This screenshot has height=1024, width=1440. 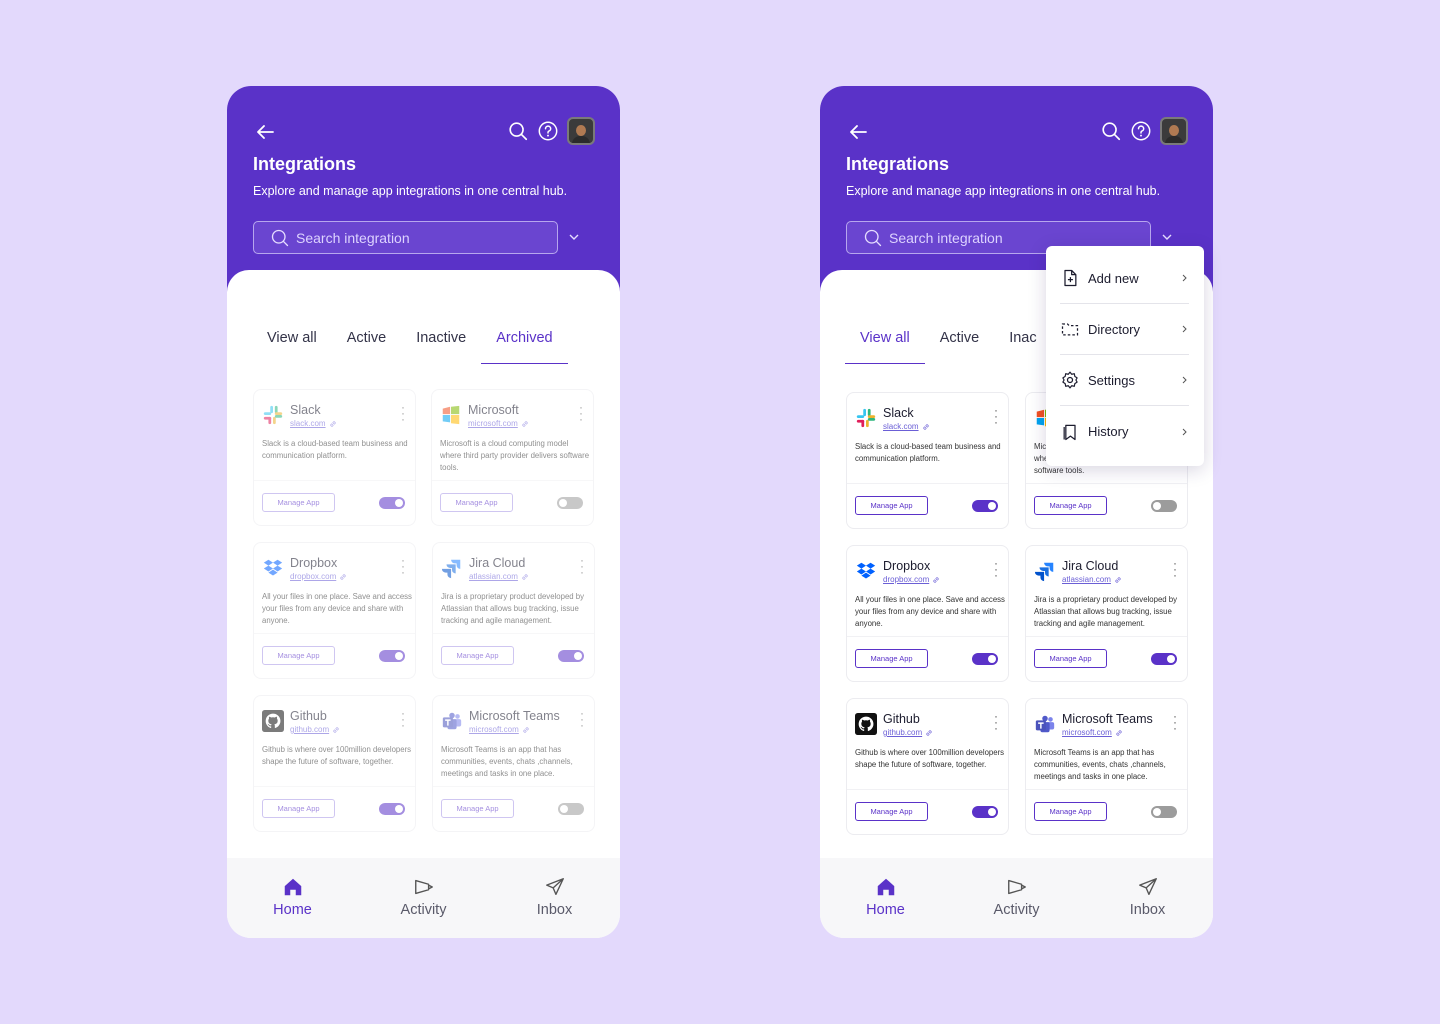 What do you see at coordinates (1124, 329) in the screenshot?
I see `menu-item-directory: Directory` at bounding box center [1124, 329].